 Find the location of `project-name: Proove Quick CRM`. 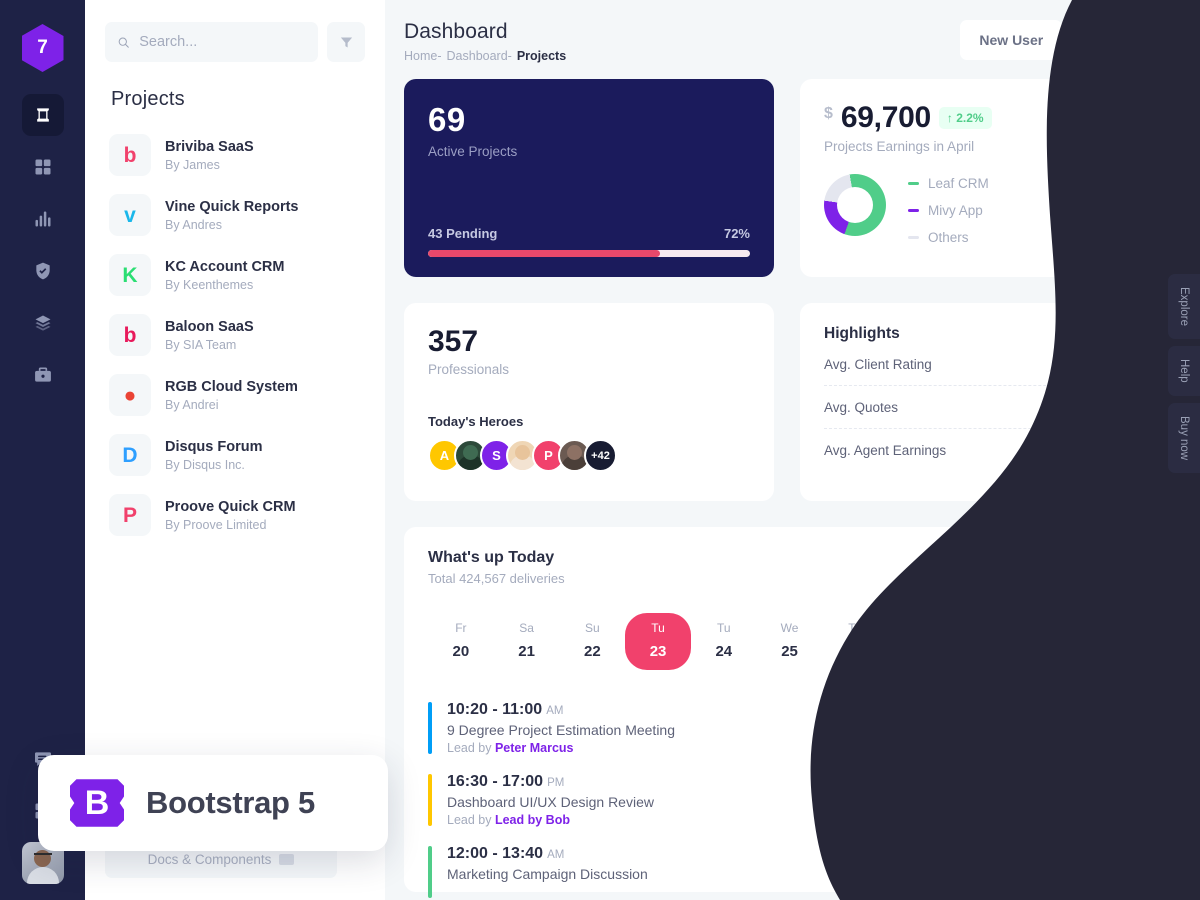

project-name: Proove Quick CRM is located at coordinates (230, 506).